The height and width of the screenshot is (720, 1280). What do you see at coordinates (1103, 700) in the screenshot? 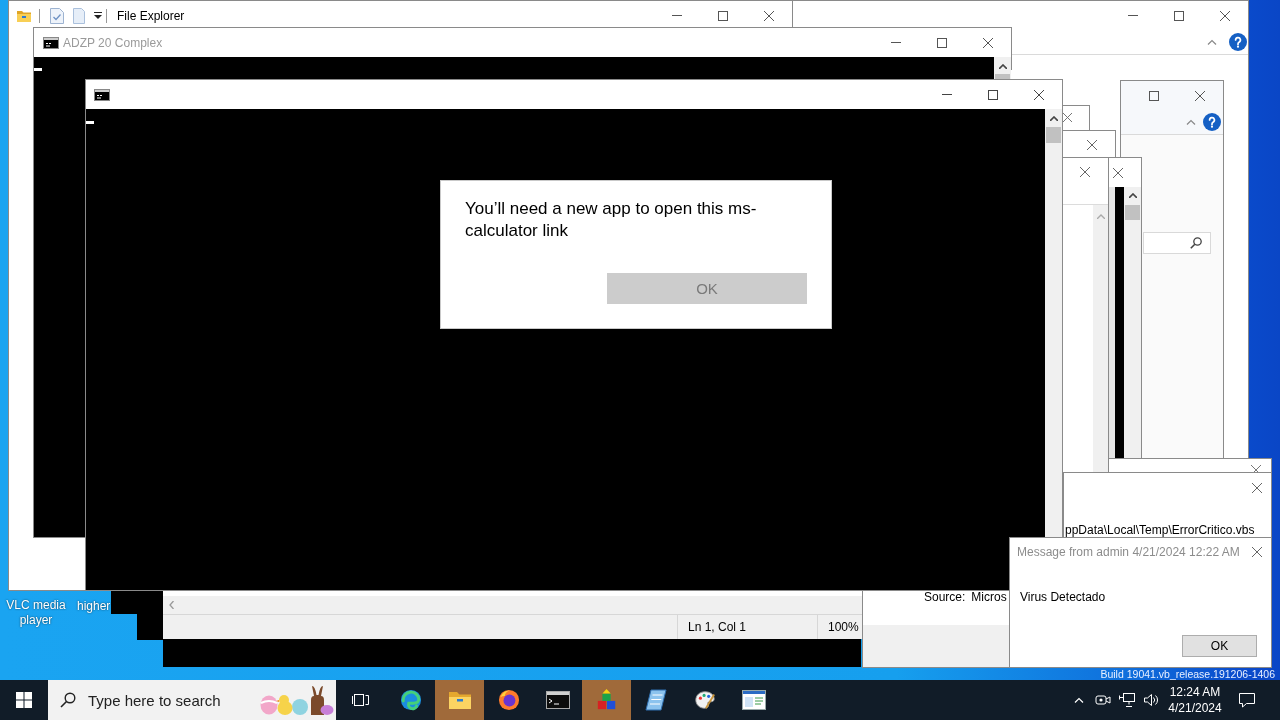
I see `camera-icon` at bounding box center [1103, 700].